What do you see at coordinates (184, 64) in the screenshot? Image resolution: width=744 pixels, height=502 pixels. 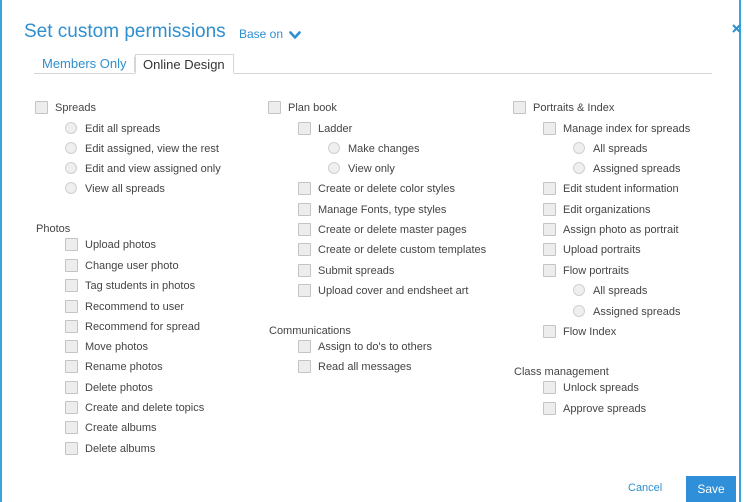 I see `tab-online-design: Online Design` at bounding box center [184, 64].